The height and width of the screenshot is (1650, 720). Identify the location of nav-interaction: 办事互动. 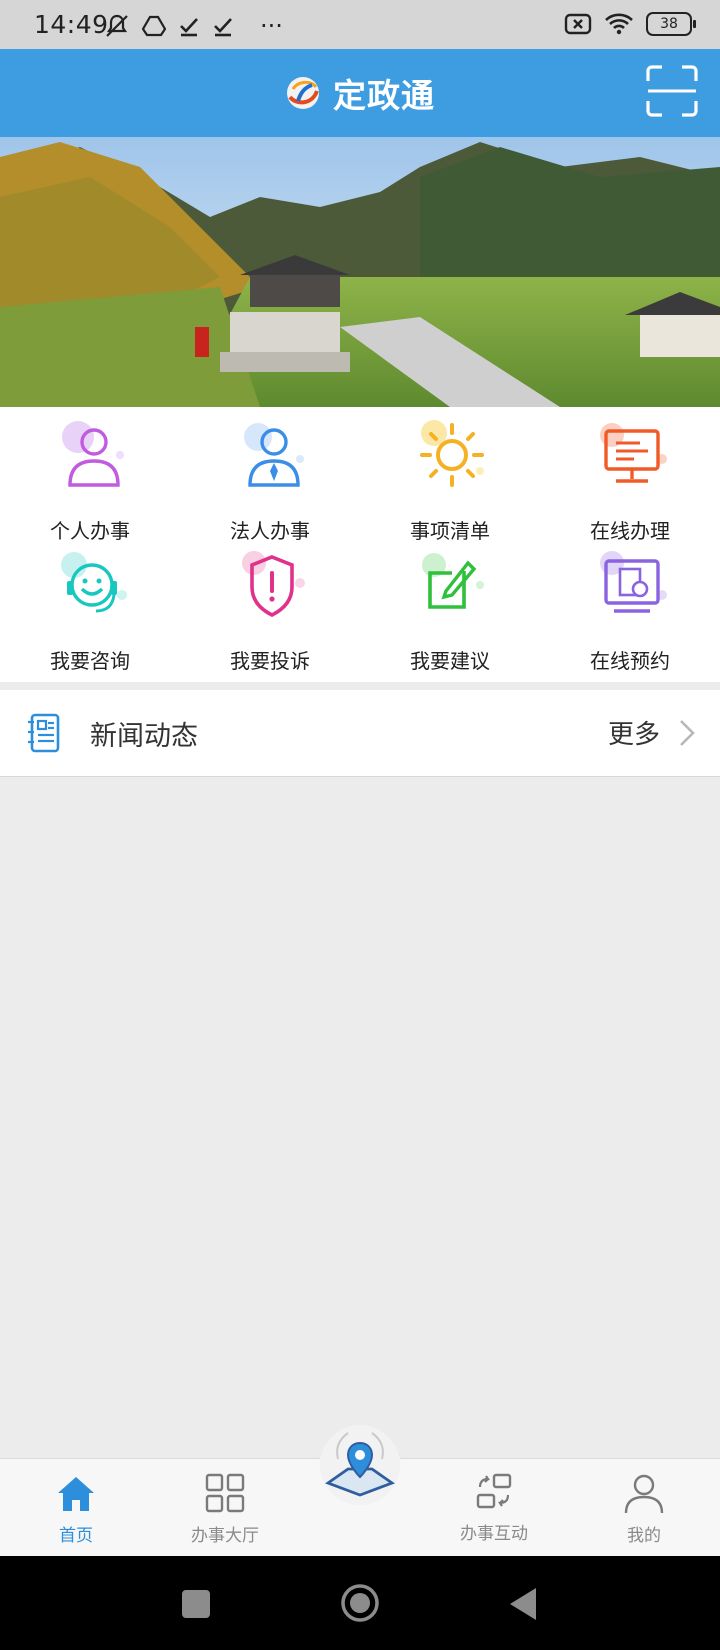
(494, 1508).